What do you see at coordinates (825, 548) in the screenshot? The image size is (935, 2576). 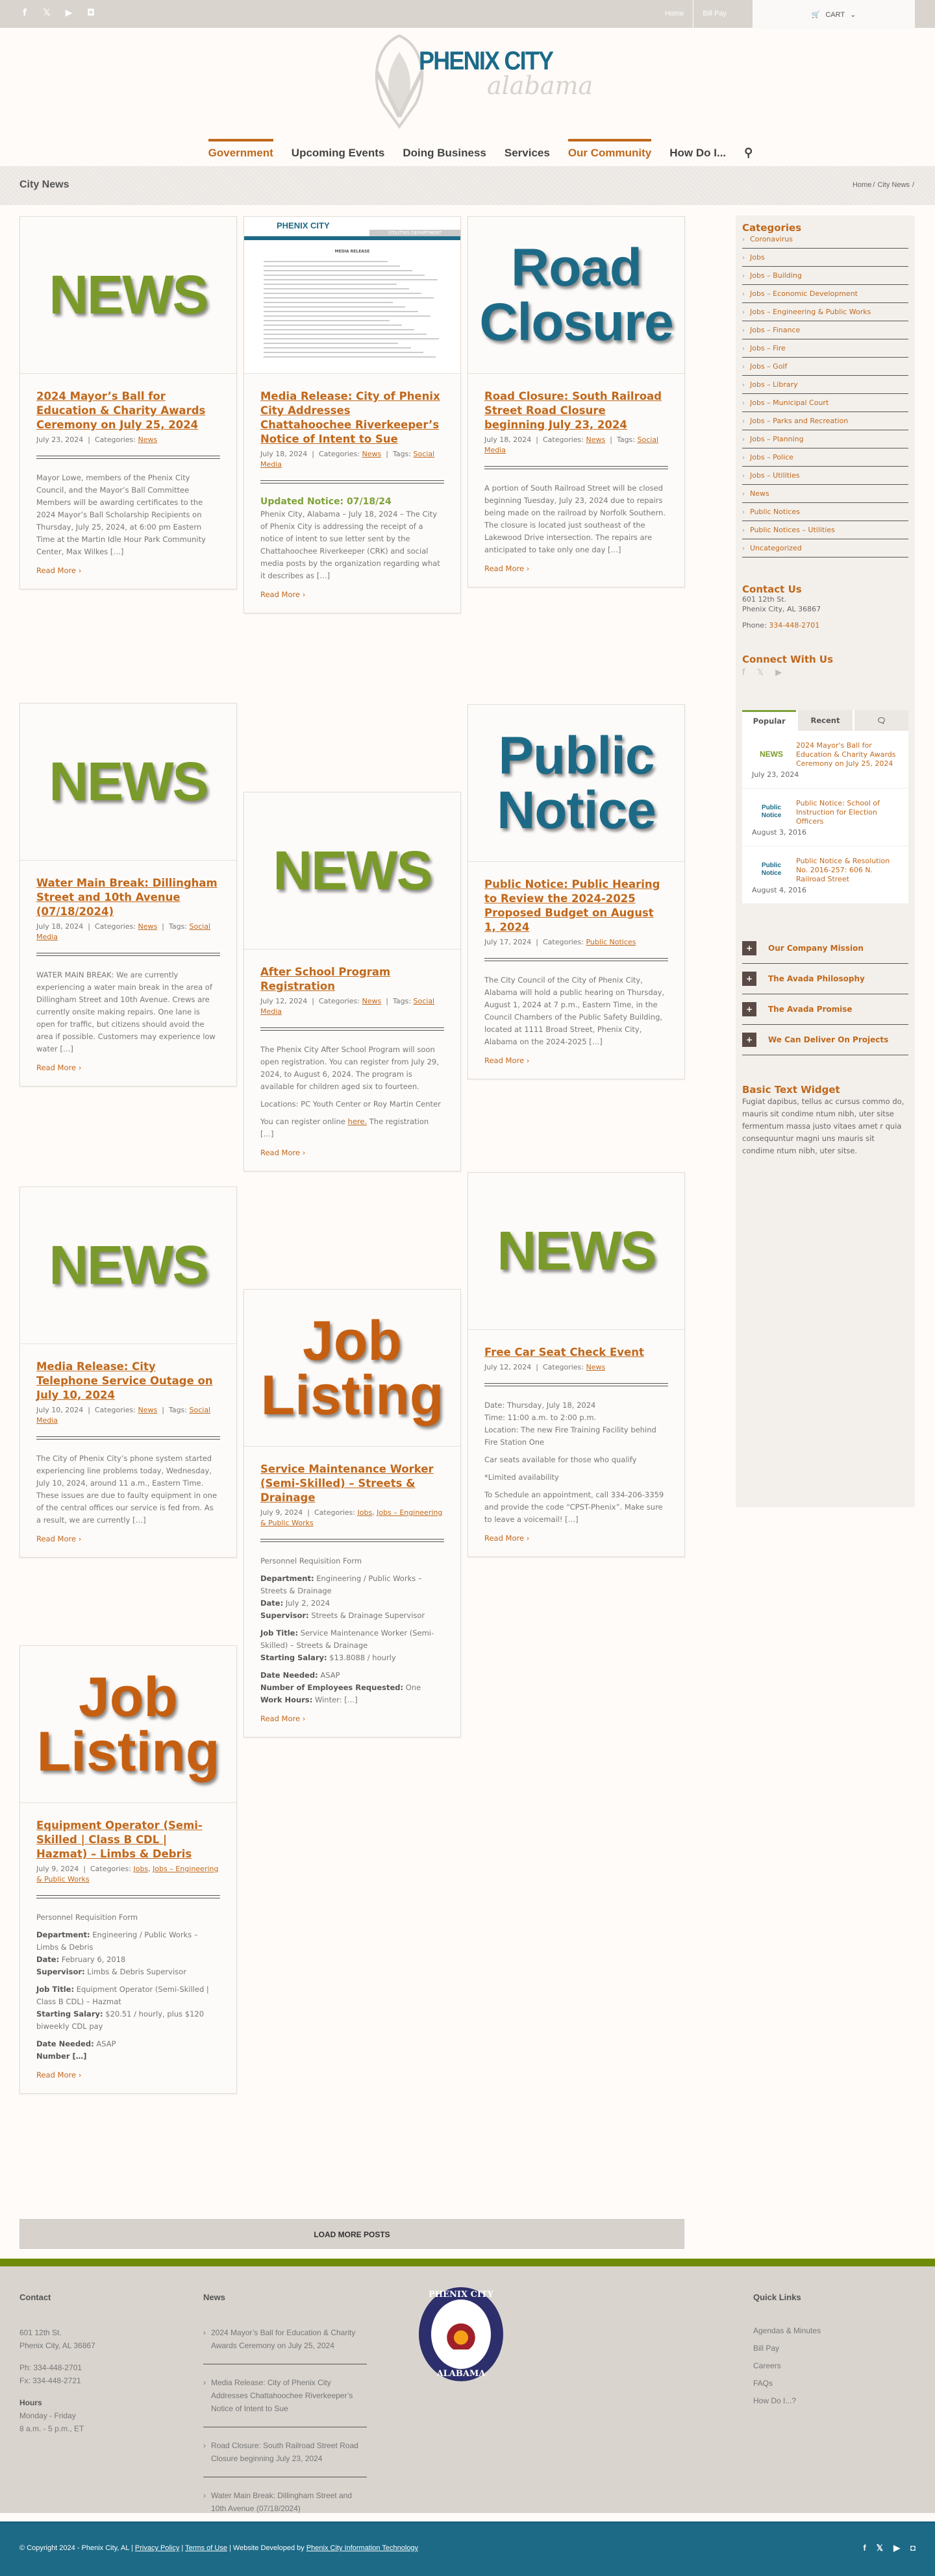 I see `category-item: › Uncategorized` at bounding box center [825, 548].